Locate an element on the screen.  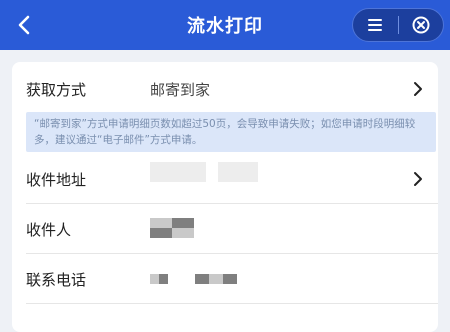
menu-lines-icon is located at coordinates (375, 25).